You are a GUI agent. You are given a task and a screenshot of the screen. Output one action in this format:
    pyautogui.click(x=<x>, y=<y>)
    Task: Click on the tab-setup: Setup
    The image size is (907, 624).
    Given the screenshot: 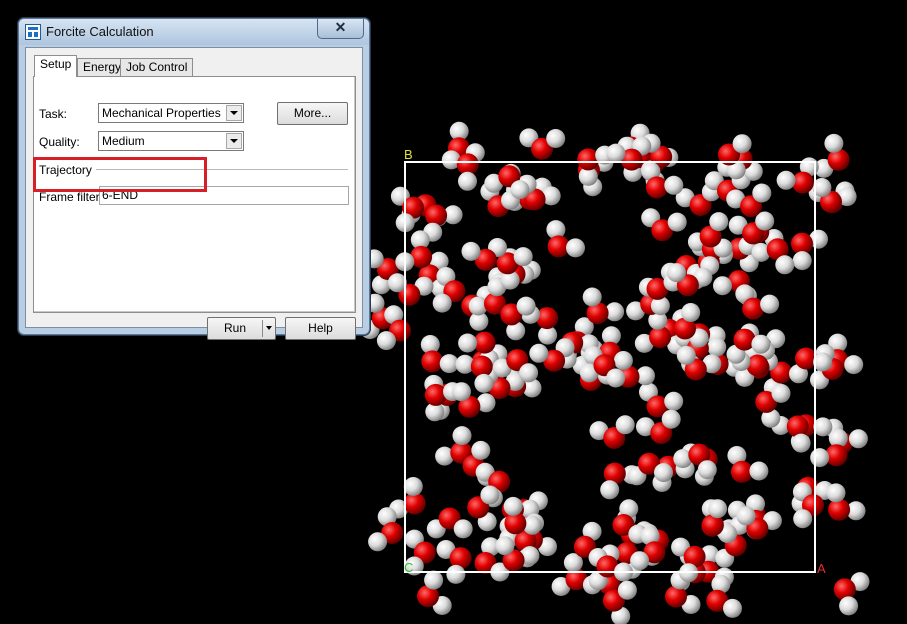 What is the action you would take?
    pyautogui.click(x=56, y=66)
    